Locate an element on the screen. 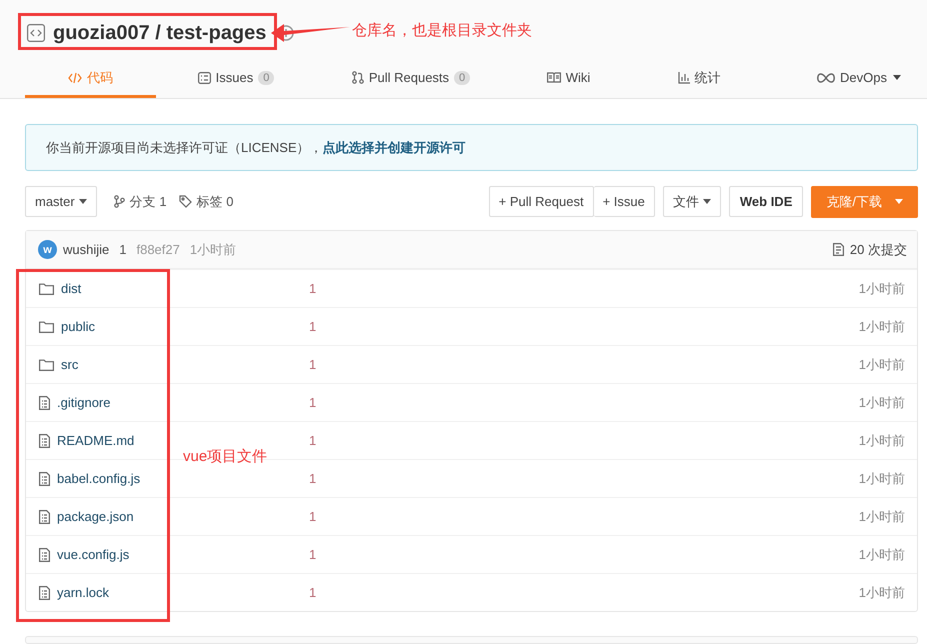  file-link: package.json is located at coordinates (95, 516).